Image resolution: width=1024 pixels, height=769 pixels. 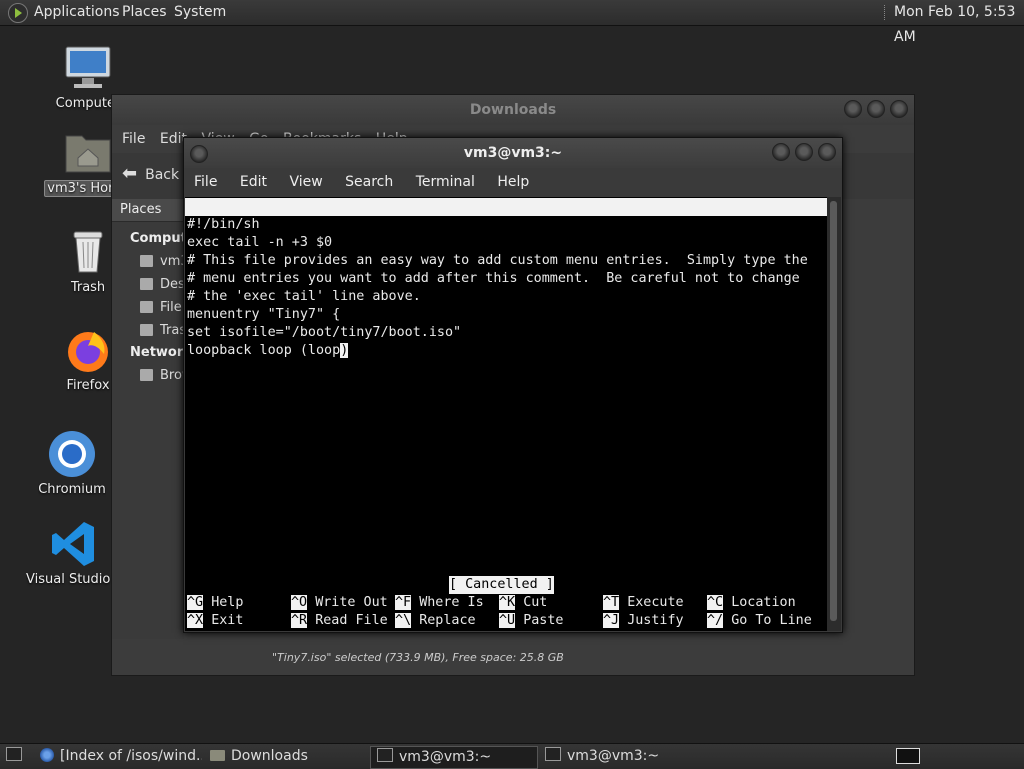 I want to click on desktop-icon, so click(x=146, y=284).